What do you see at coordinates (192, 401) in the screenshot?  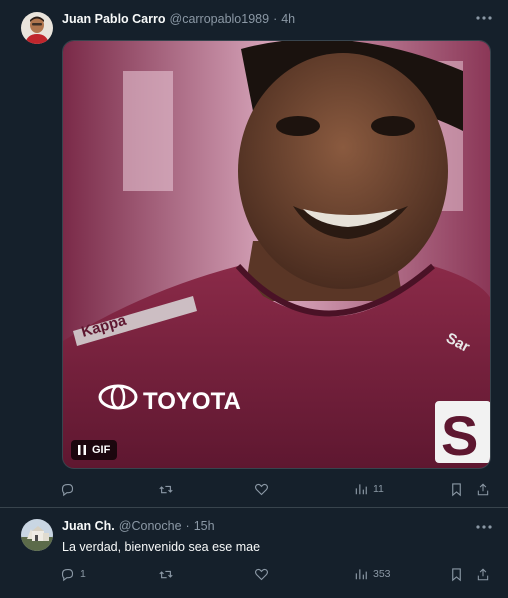 I see `jersey-sponsor-text: TOYOTA` at bounding box center [192, 401].